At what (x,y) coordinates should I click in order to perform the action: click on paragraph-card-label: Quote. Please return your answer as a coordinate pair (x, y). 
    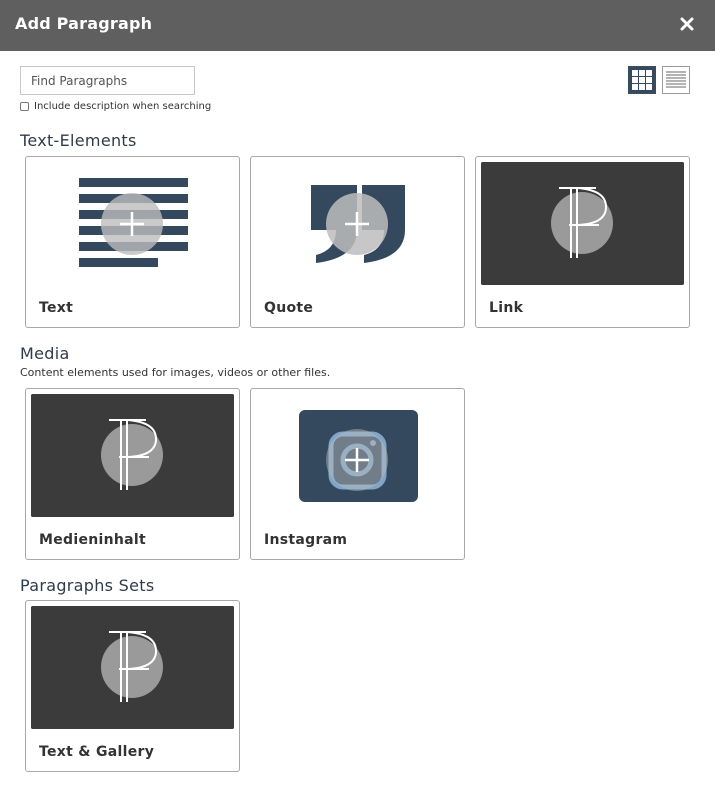
    Looking at the image, I should click on (289, 308).